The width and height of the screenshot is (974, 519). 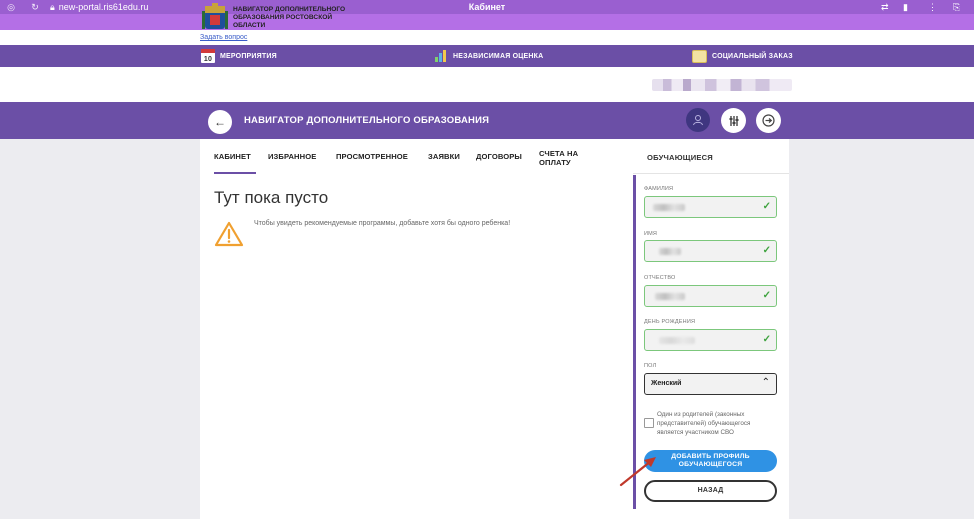 I want to click on birthday-value-blurred, so click(x=677, y=340).